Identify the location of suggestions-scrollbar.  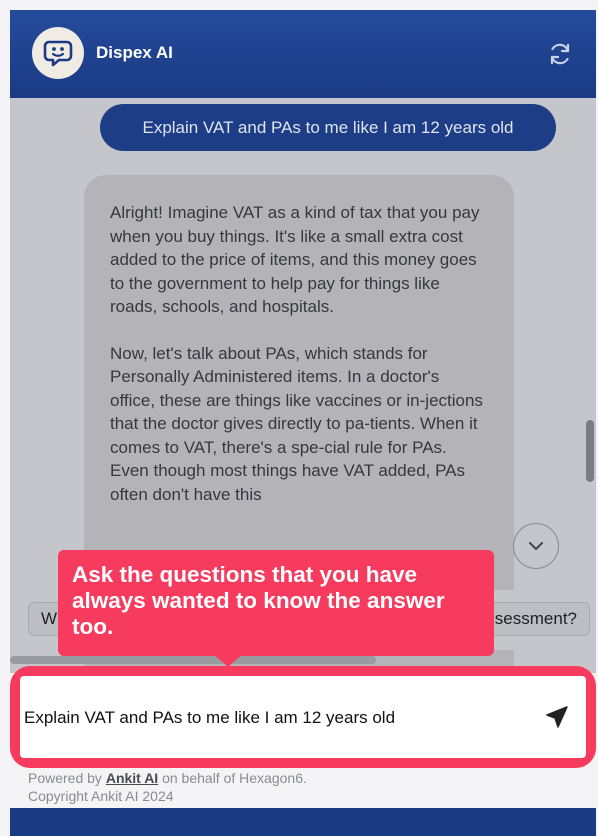
(193, 660).